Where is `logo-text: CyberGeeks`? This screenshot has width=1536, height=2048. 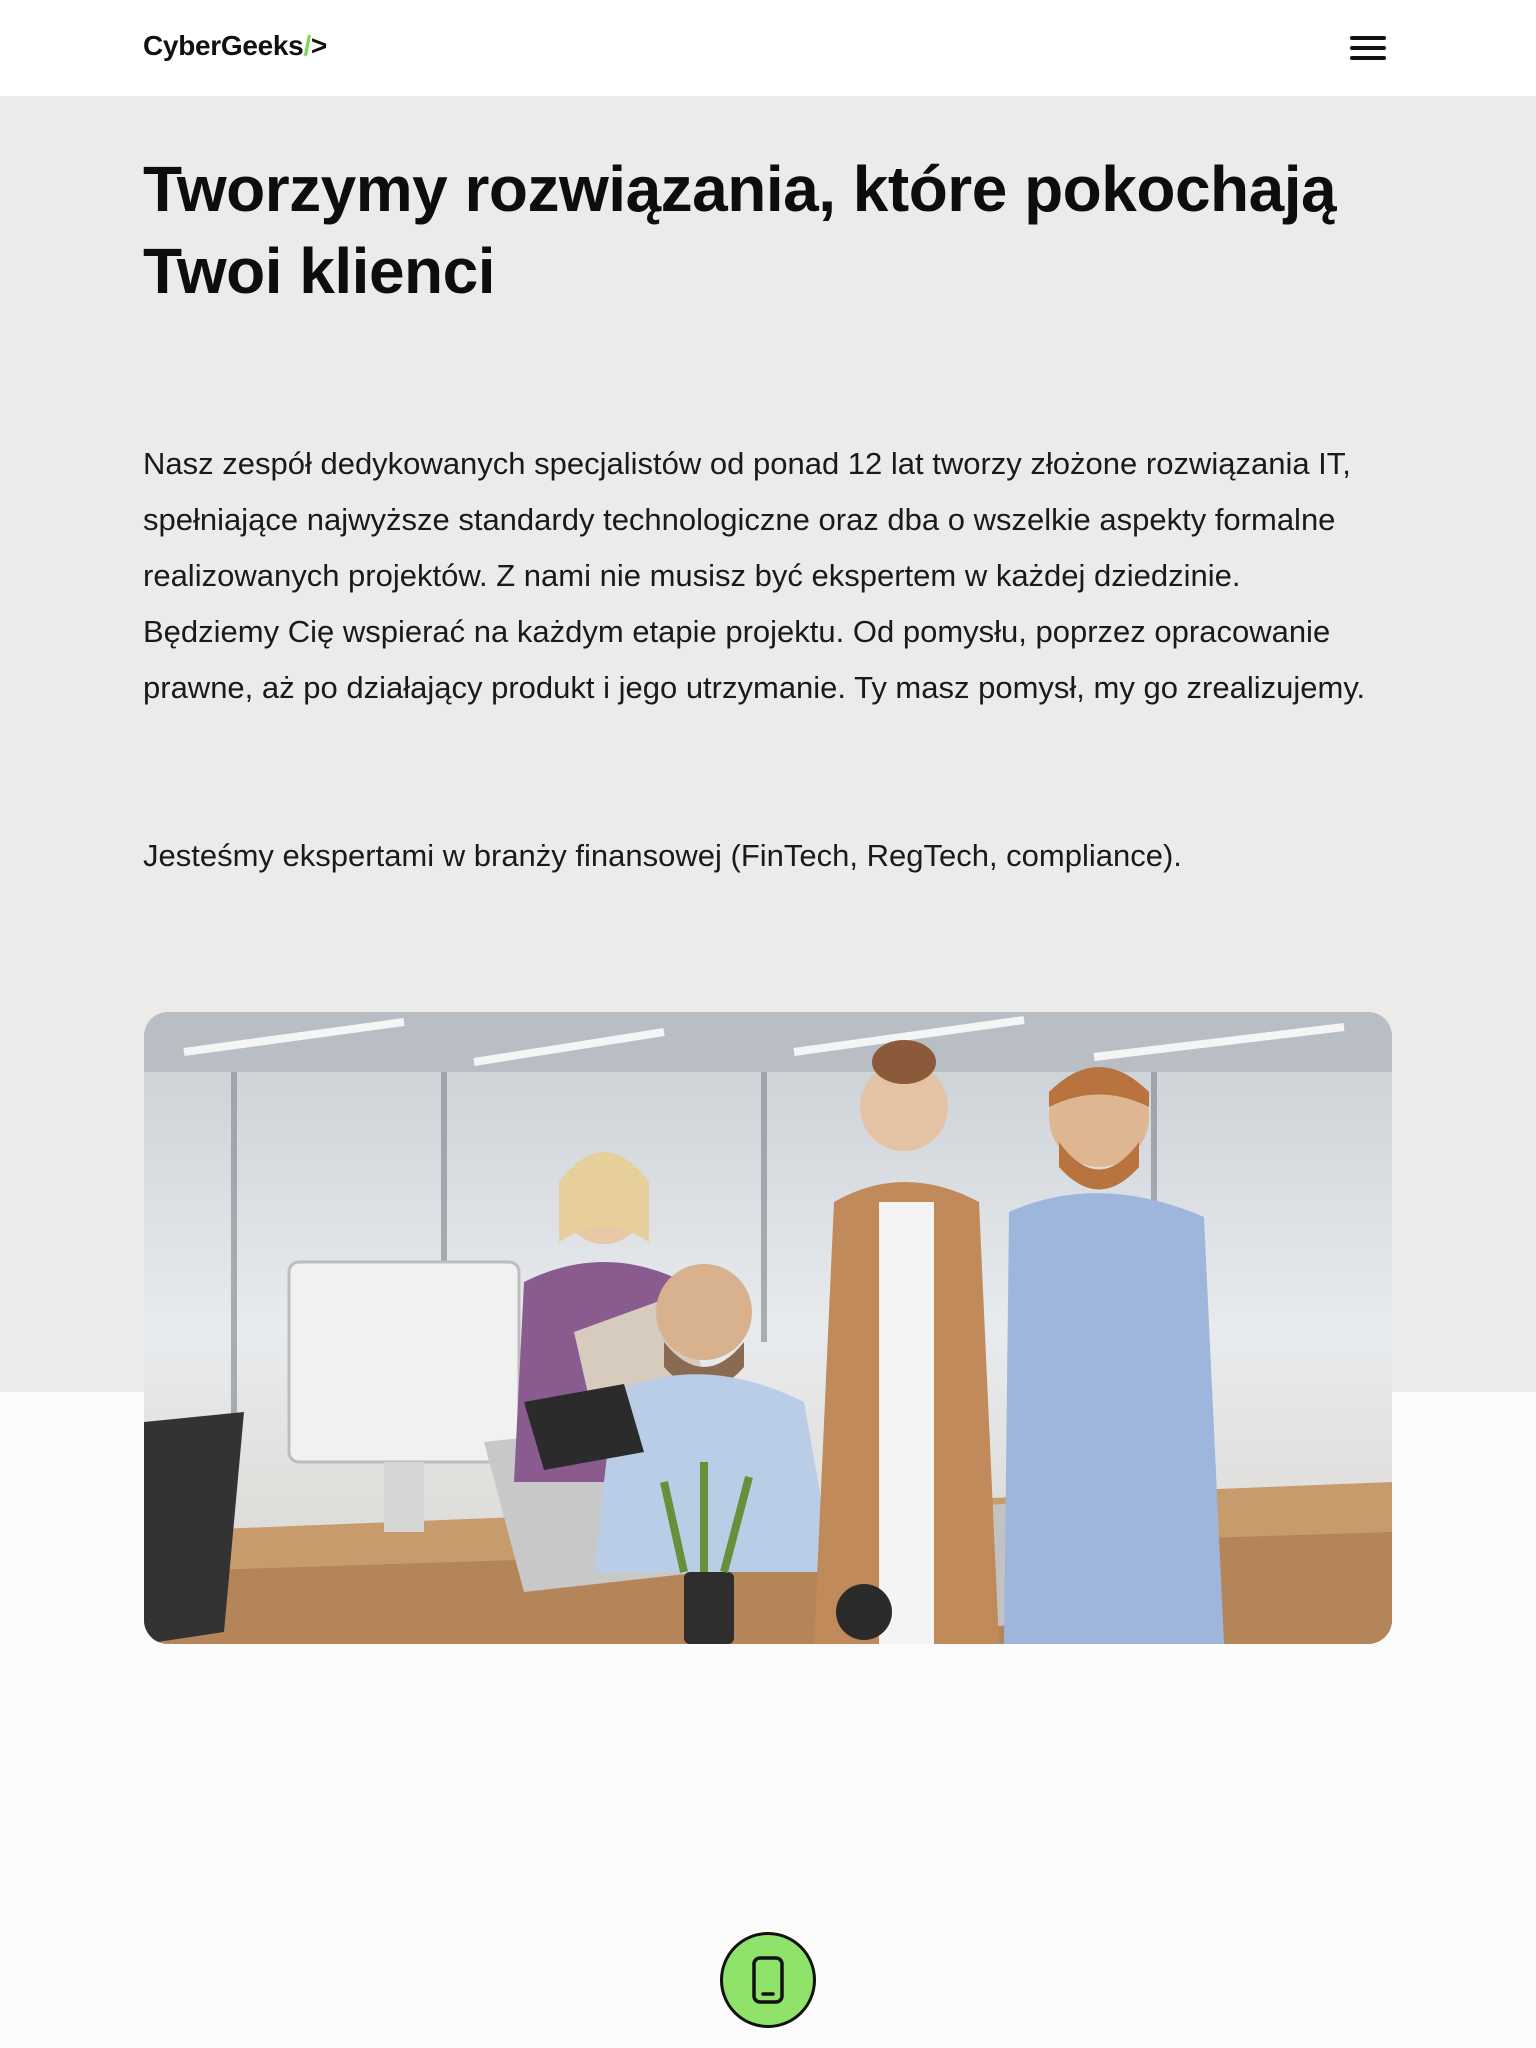
logo-text: CyberGeeks is located at coordinates (223, 45).